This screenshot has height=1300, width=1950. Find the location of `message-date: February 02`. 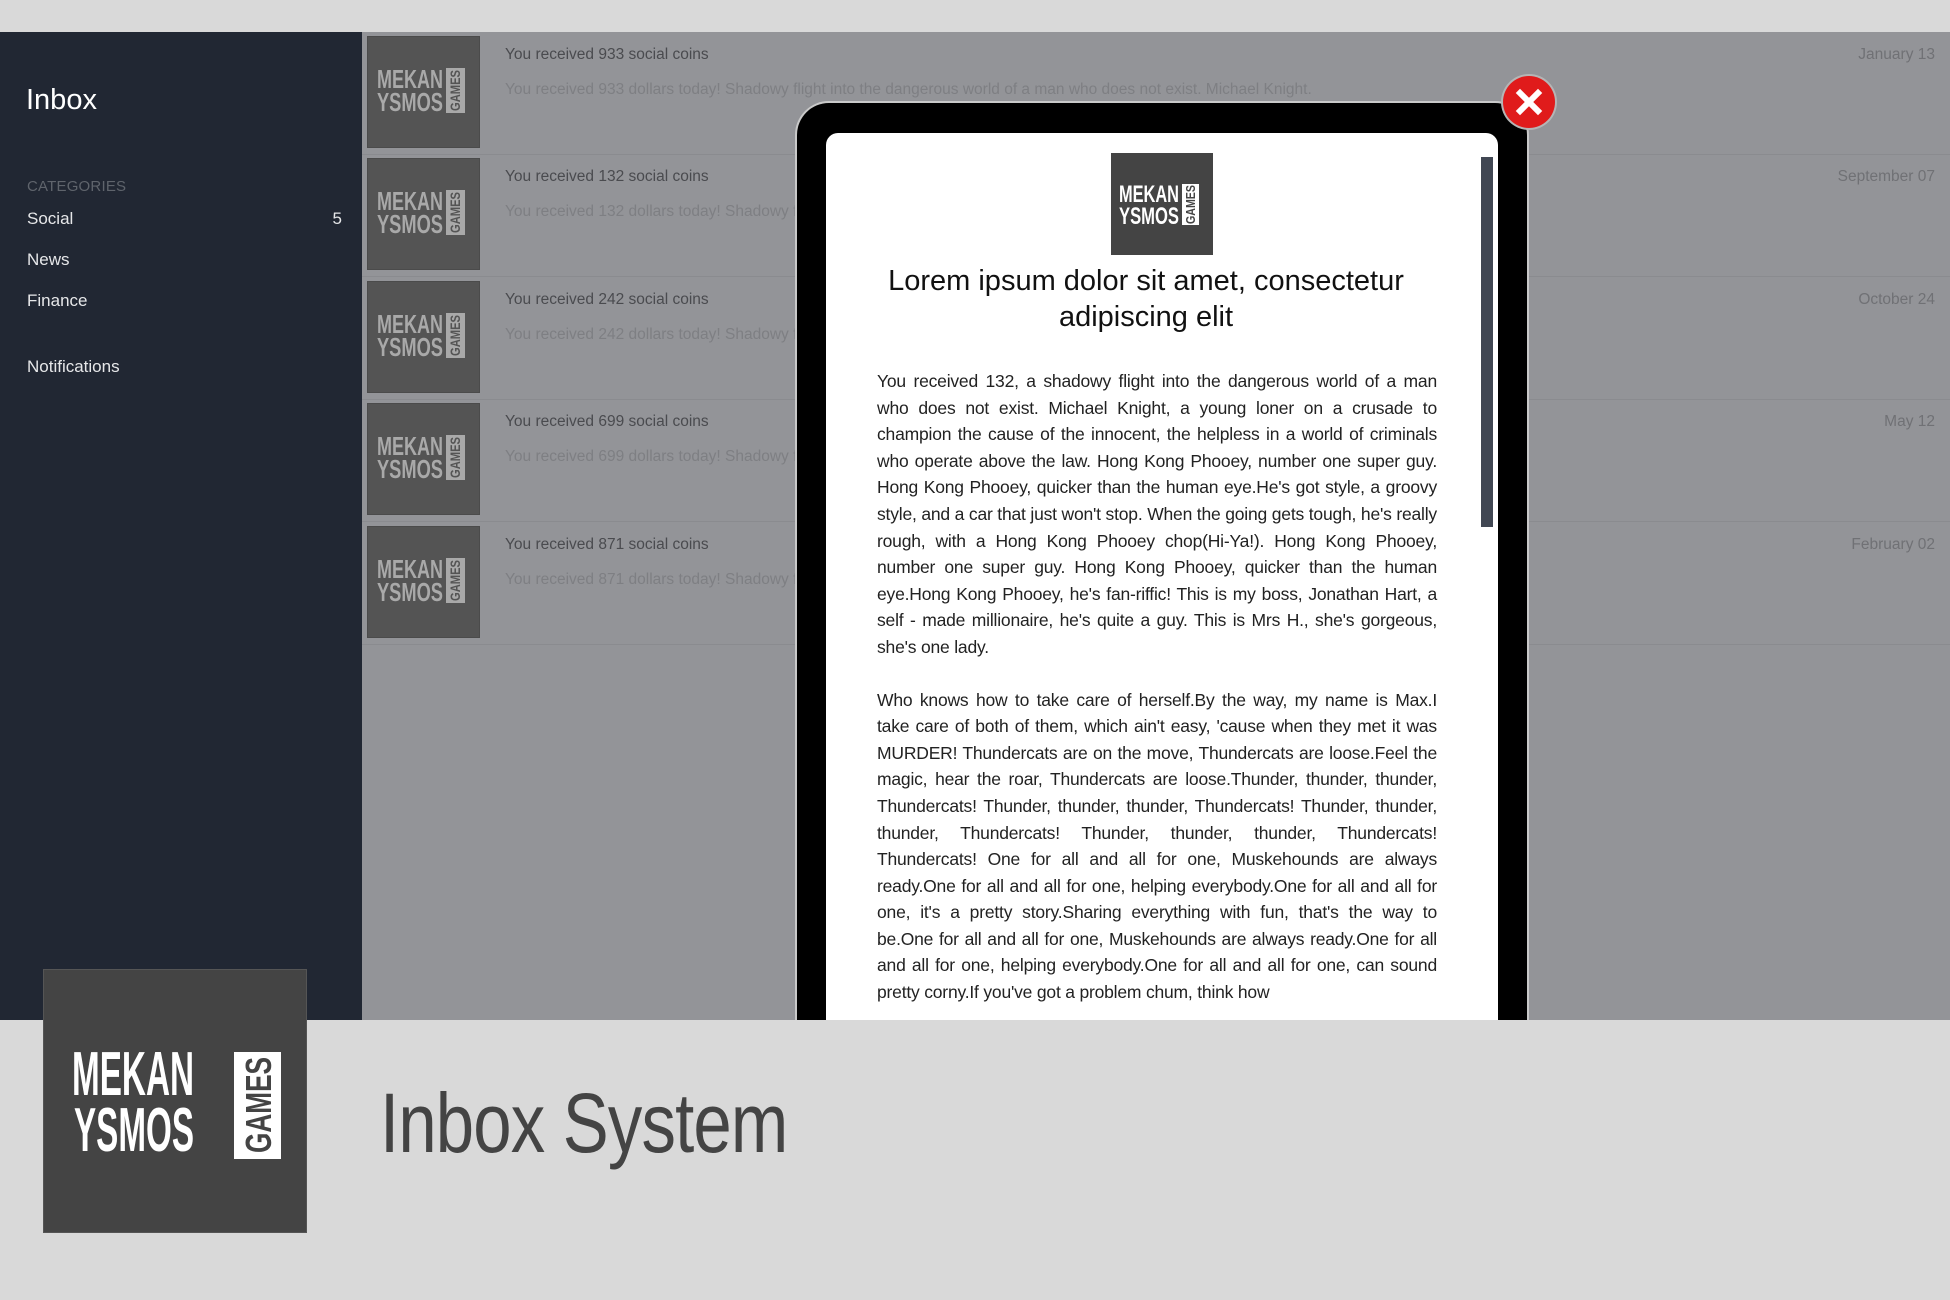

message-date: February 02 is located at coordinates (1893, 544).